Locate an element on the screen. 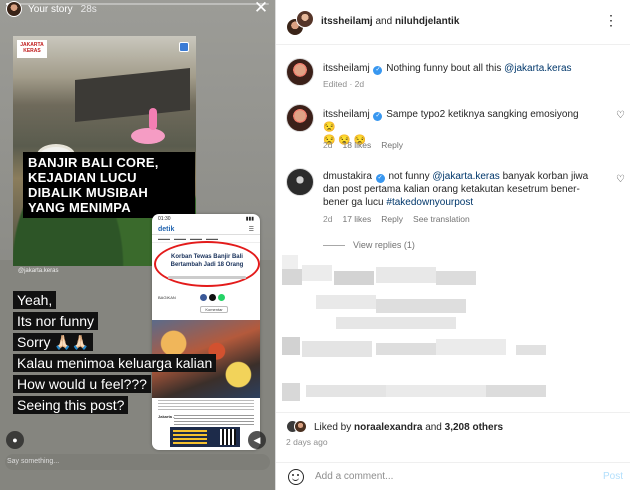 This screenshot has height=490, width=630. jakarta-keras-logo: JAKARTA KERAS is located at coordinates (32, 49).